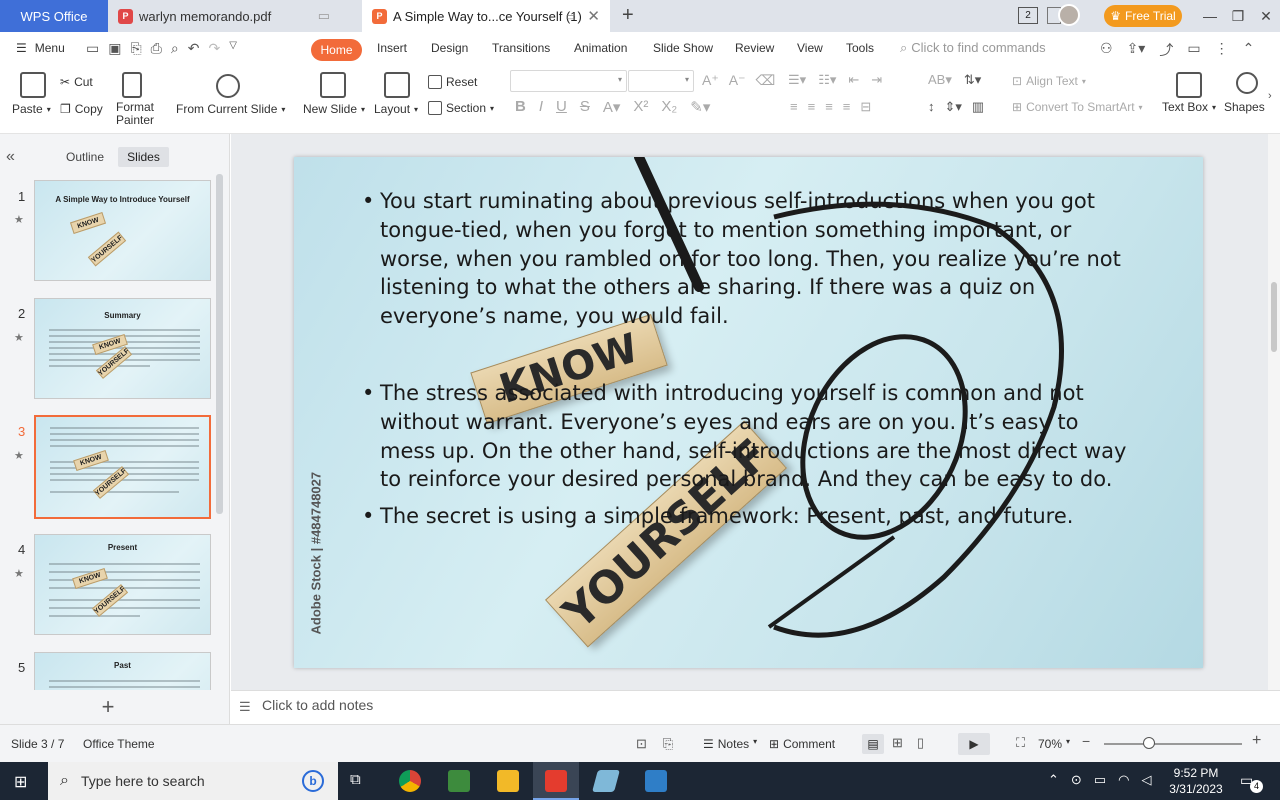  What do you see at coordinates (1274, 317) in the screenshot?
I see `scrollbar-thumb` at bounding box center [1274, 317].